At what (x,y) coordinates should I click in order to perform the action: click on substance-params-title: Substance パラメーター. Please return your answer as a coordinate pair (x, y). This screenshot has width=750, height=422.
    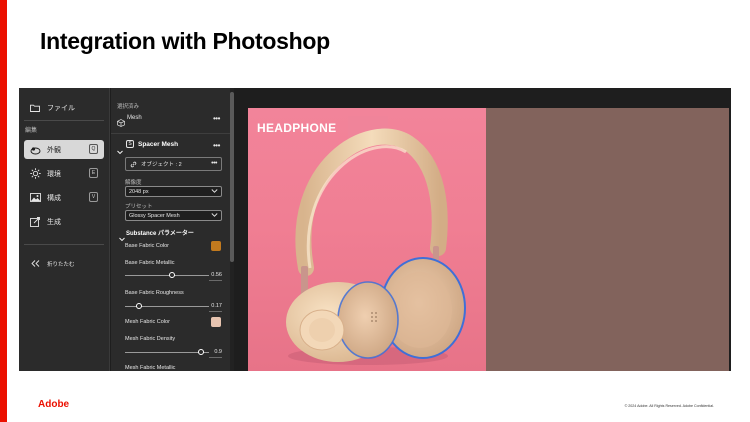
    Looking at the image, I should click on (160, 234).